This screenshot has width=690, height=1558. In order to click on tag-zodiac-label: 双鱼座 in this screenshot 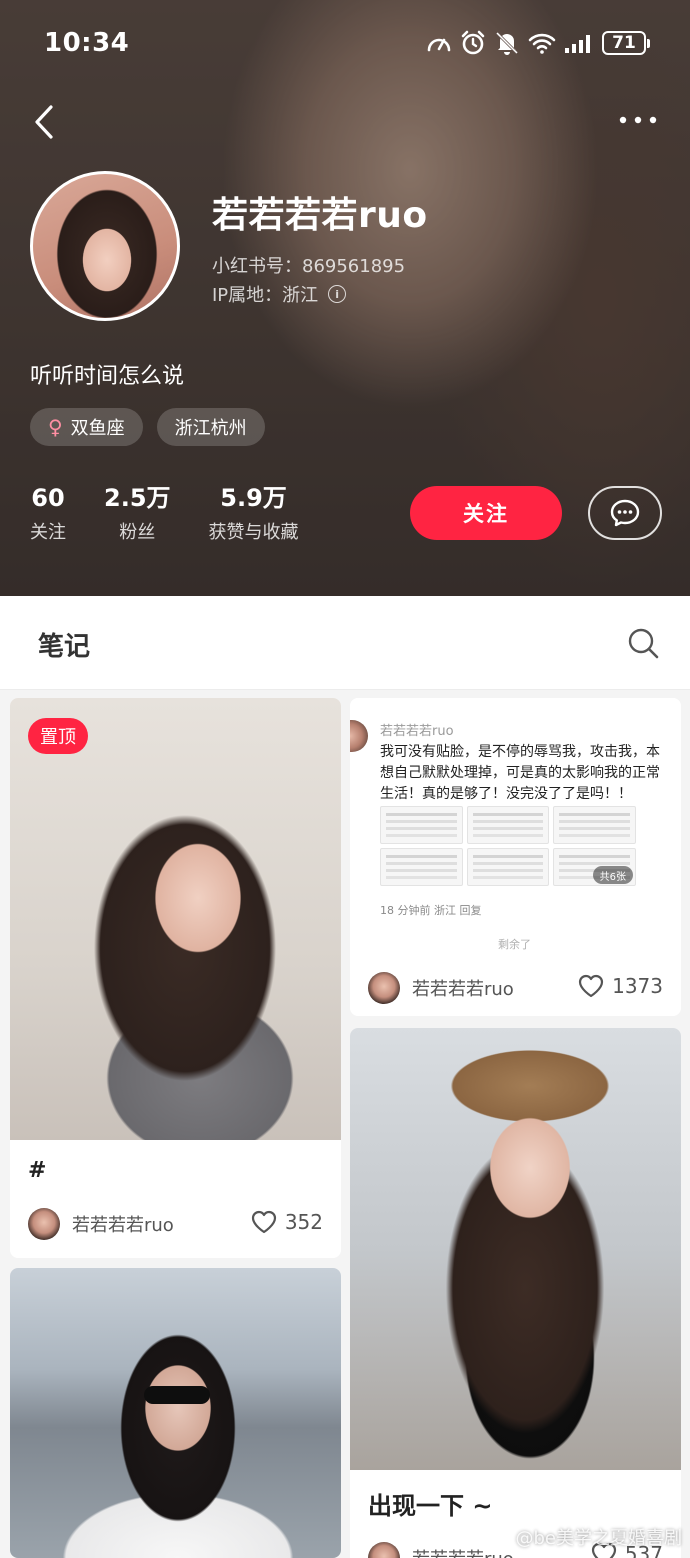, I will do `click(97, 428)`.